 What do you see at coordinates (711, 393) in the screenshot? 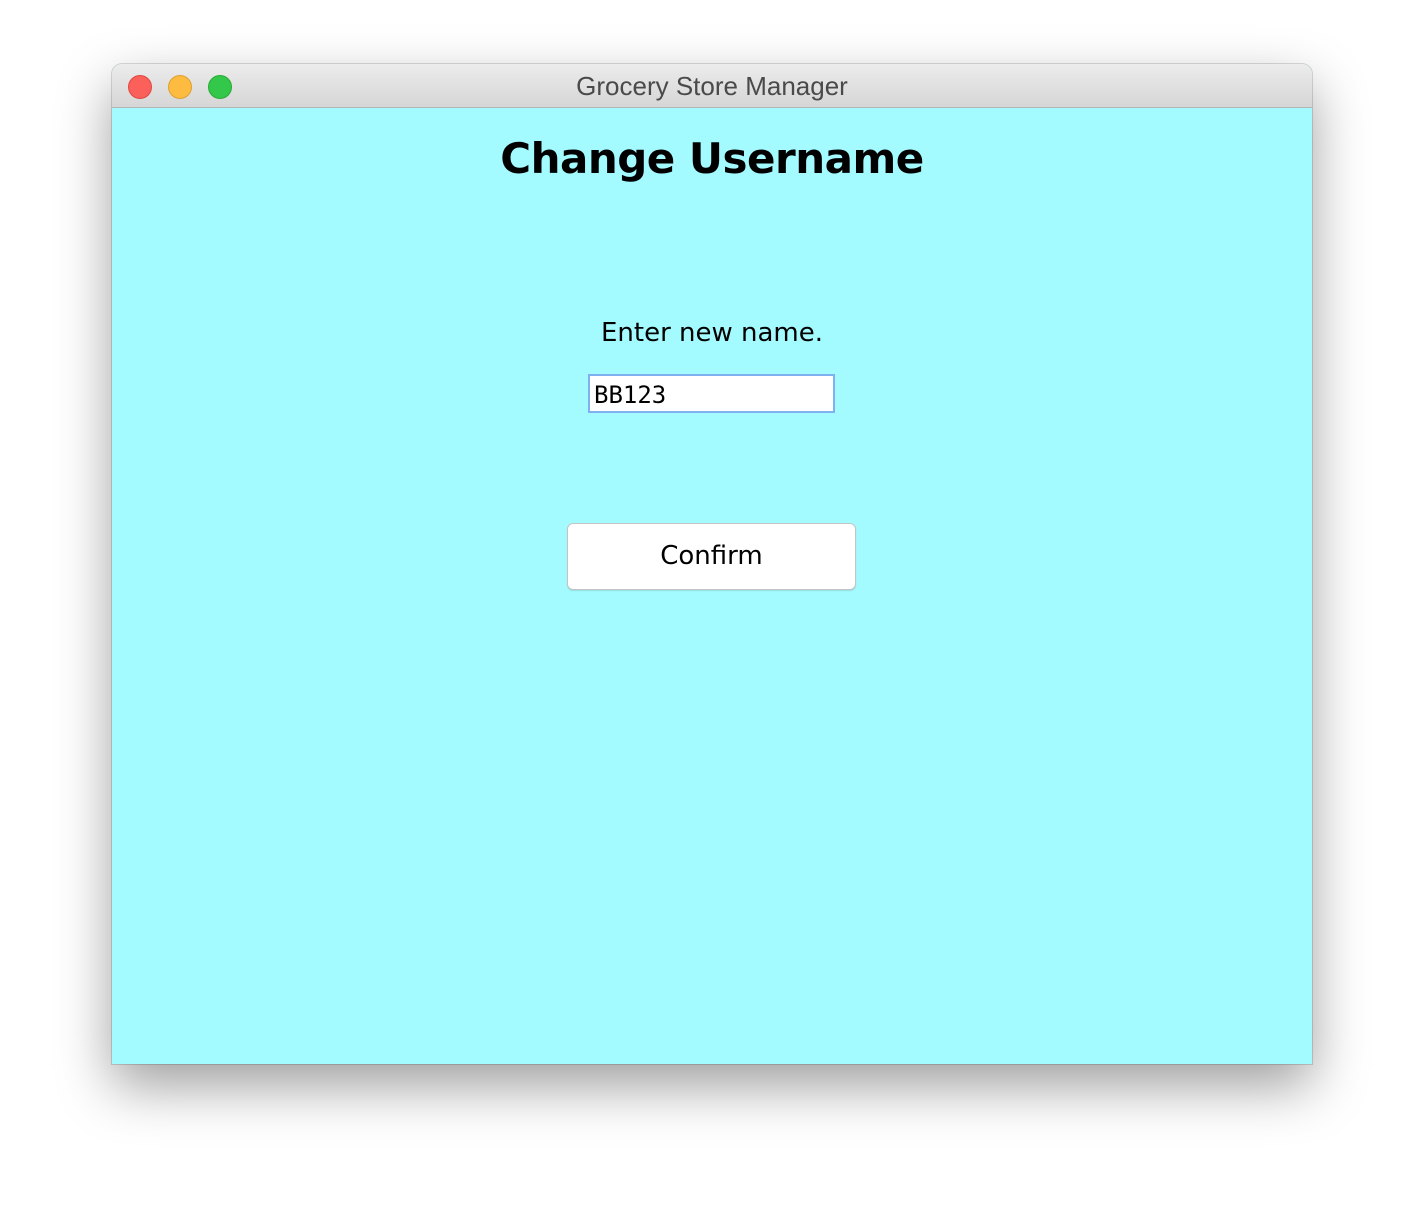
I see `new-name-input` at bounding box center [711, 393].